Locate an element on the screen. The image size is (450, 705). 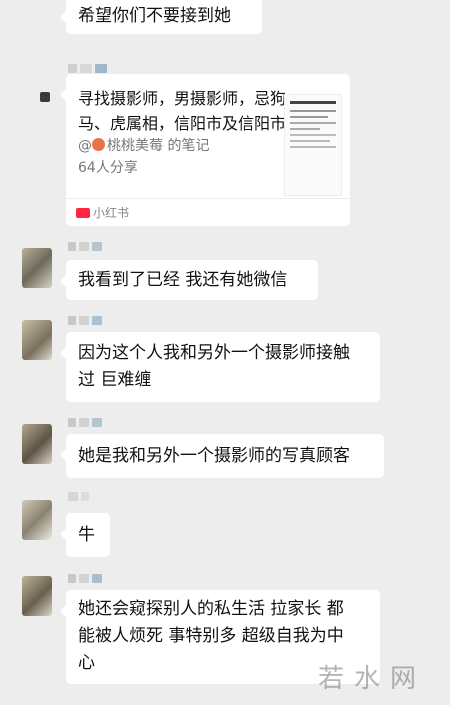
message-text-line: 过 巨难缠 is located at coordinates (115, 380).